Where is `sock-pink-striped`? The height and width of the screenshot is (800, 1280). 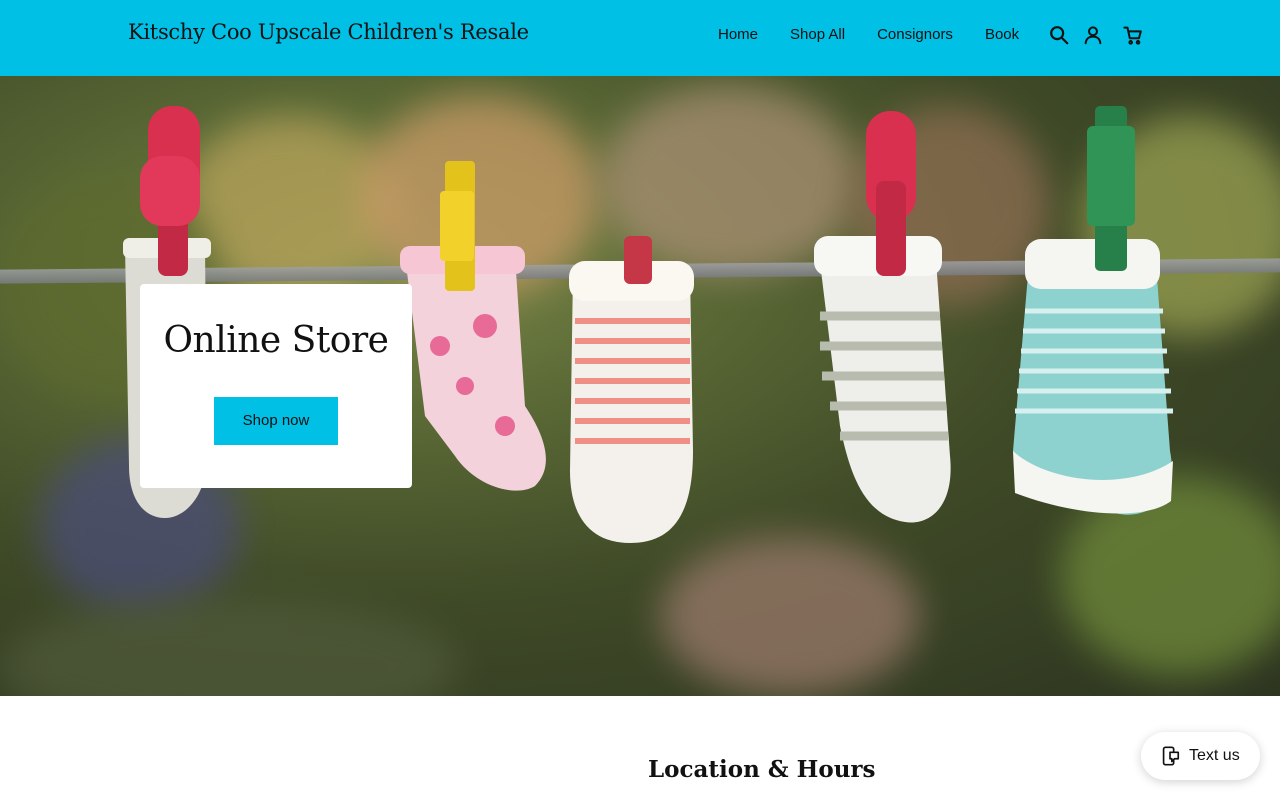
sock-pink-striped is located at coordinates (631, 402).